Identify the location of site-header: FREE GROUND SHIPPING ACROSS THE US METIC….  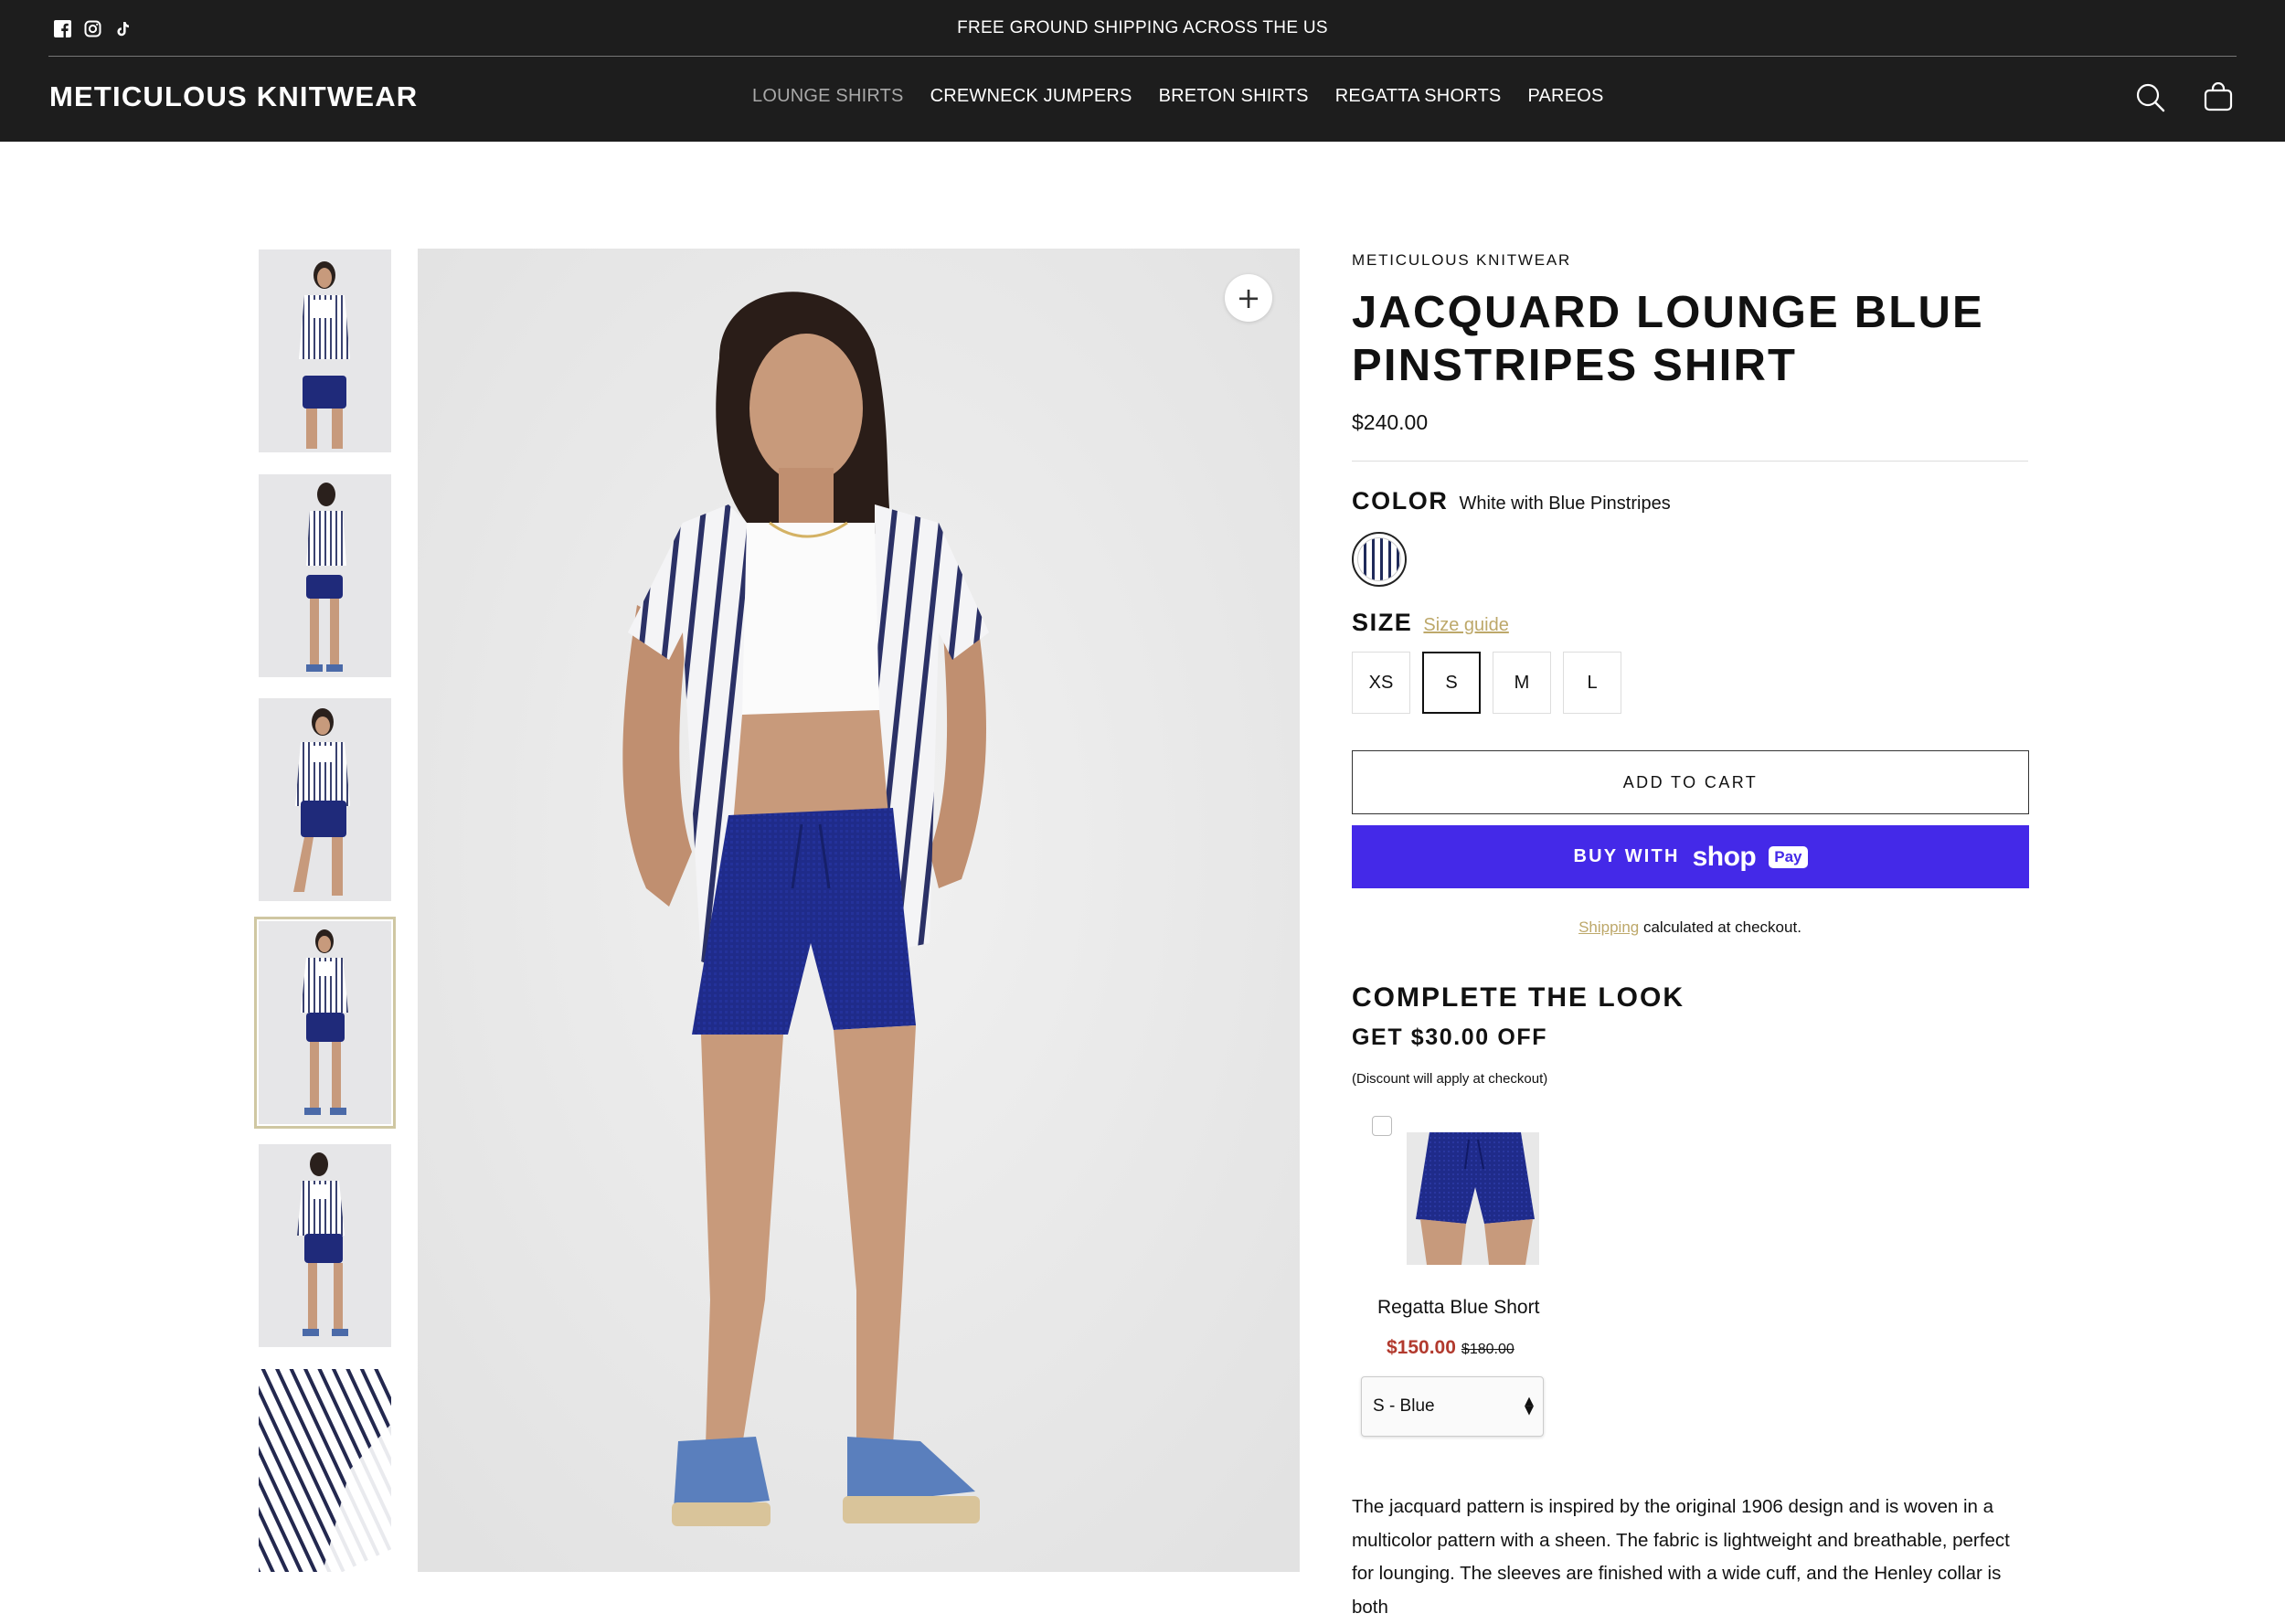
(1142, 71).